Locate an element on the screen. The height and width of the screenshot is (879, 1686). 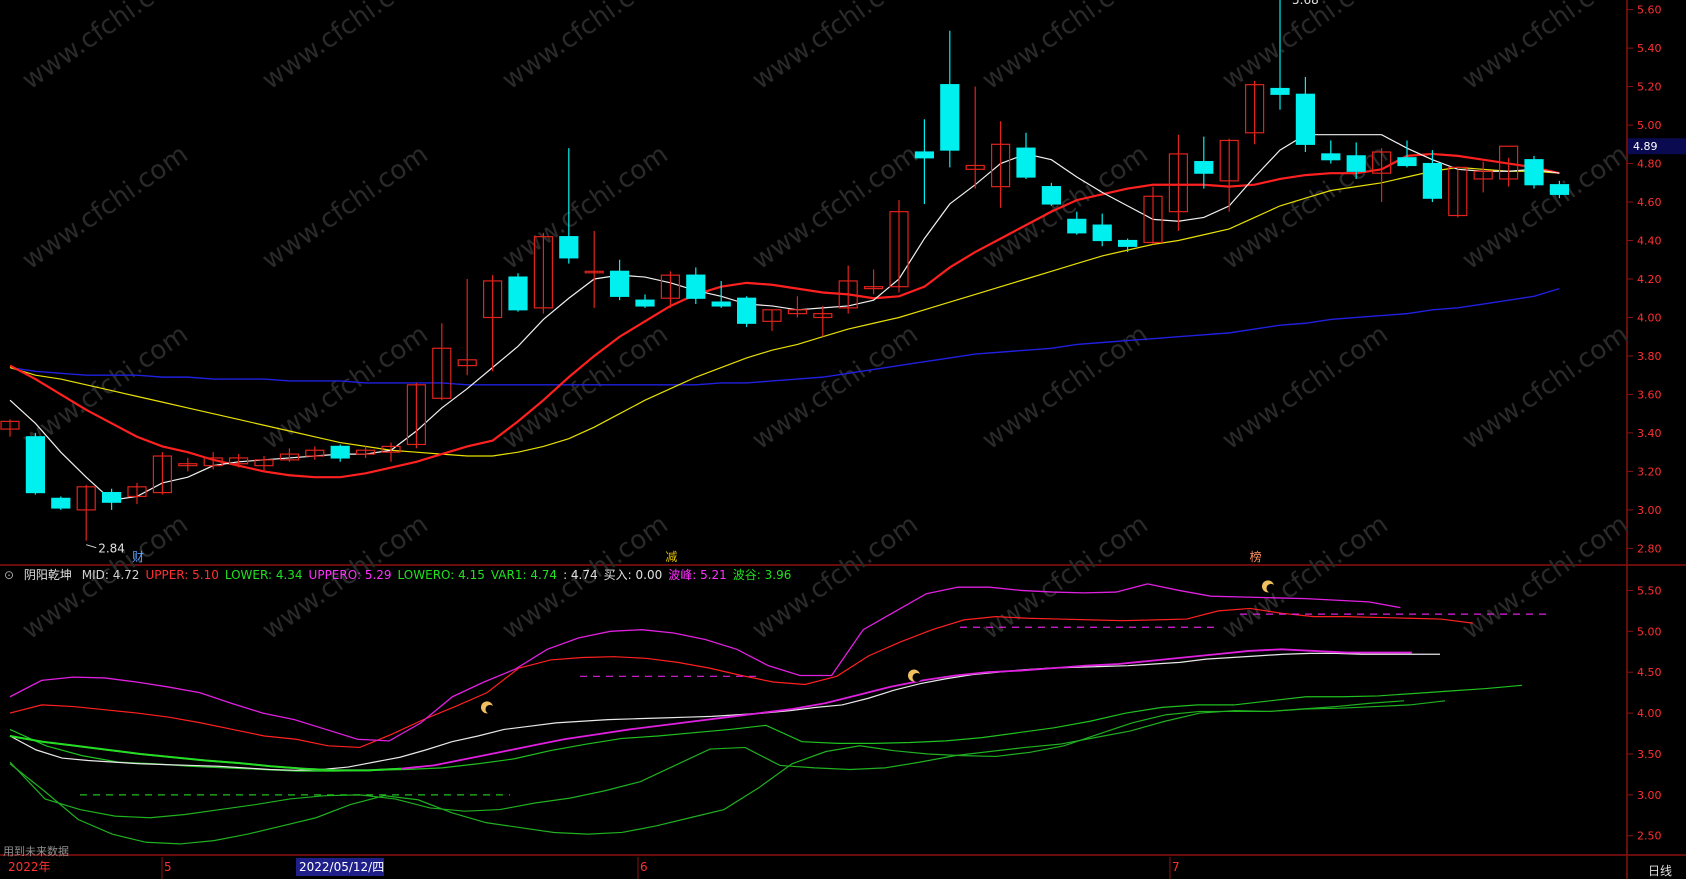
indicator-value-7: 买入: 0.00 is located at coordinates (633, 575).